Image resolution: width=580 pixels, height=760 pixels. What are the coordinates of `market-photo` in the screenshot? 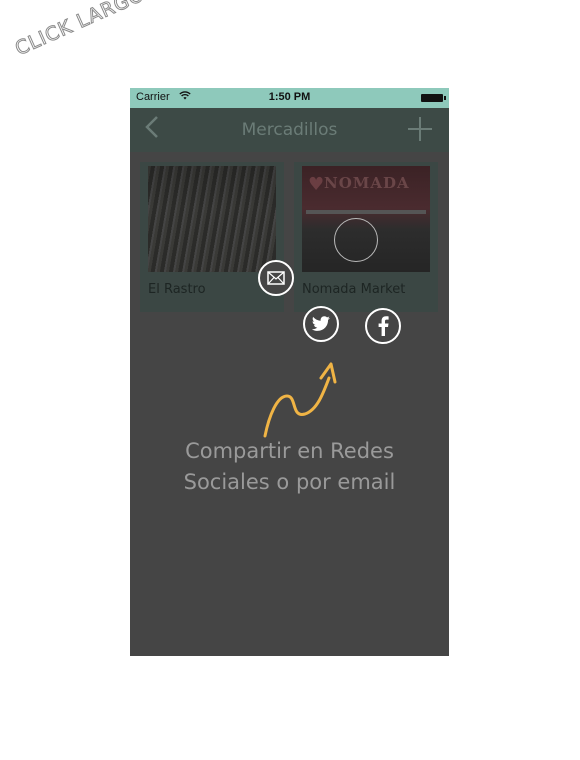 It's located at (212, 219).